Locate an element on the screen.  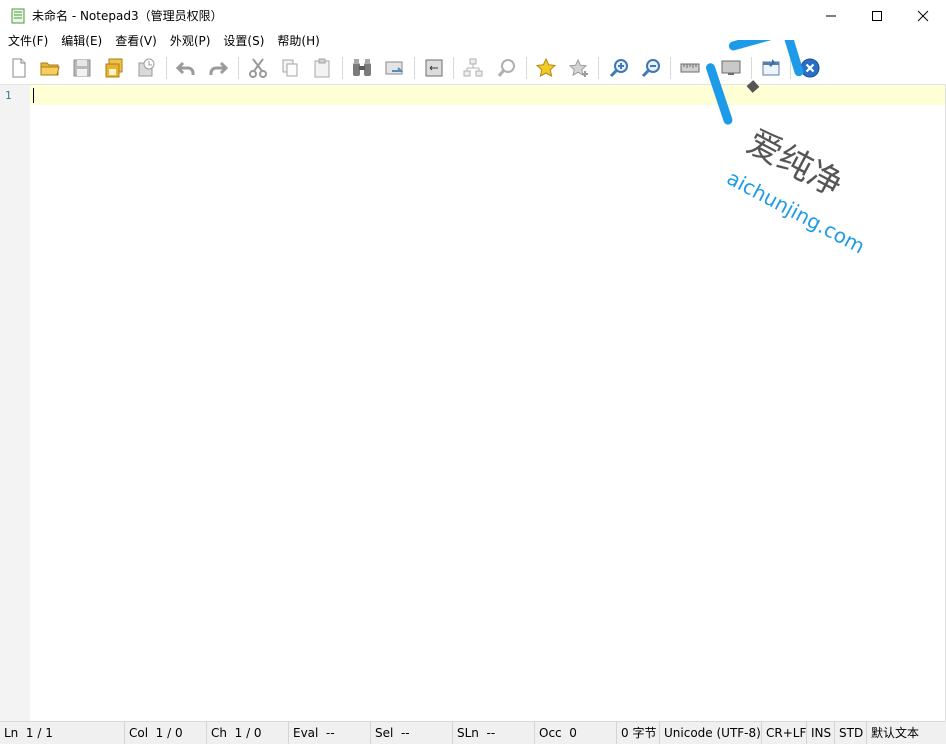
exit-button is located at coordinates (810, 68).